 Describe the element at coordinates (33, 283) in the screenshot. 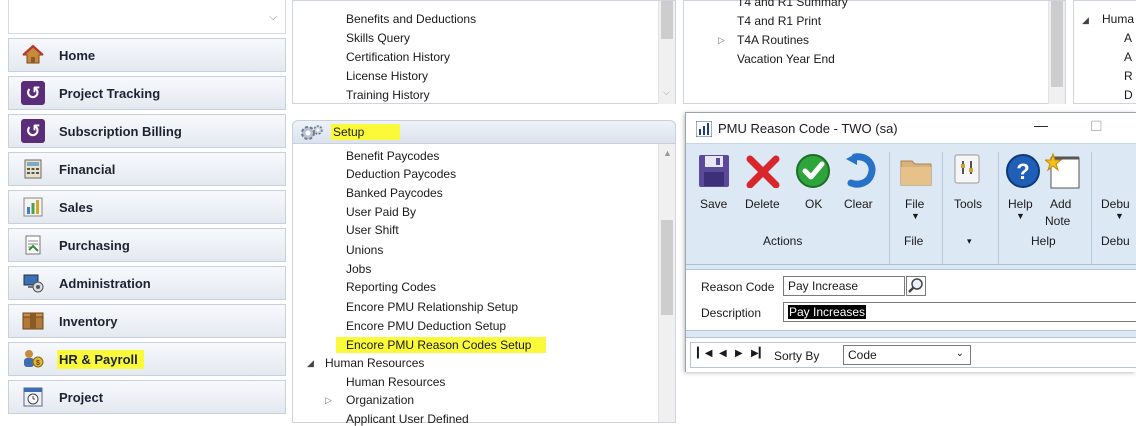

I see `administration-icon` at that location.